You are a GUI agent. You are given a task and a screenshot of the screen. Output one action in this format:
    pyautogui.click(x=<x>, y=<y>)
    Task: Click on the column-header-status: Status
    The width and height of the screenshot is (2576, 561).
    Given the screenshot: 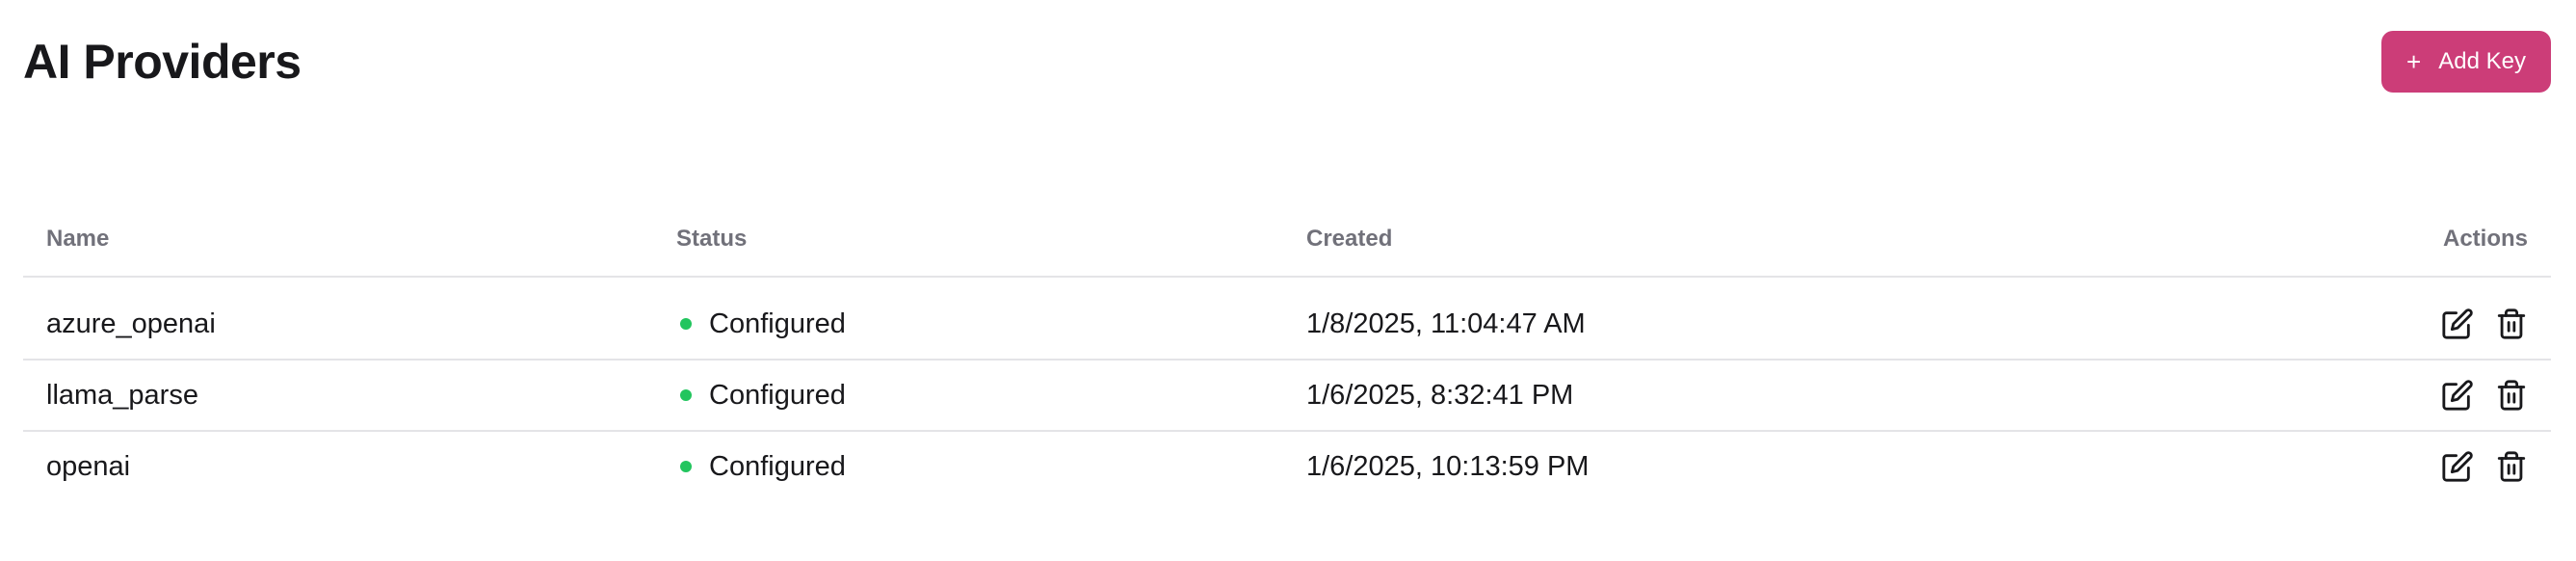 What is the action you would take?
    pyautogui.click(x=712, y=242)
    